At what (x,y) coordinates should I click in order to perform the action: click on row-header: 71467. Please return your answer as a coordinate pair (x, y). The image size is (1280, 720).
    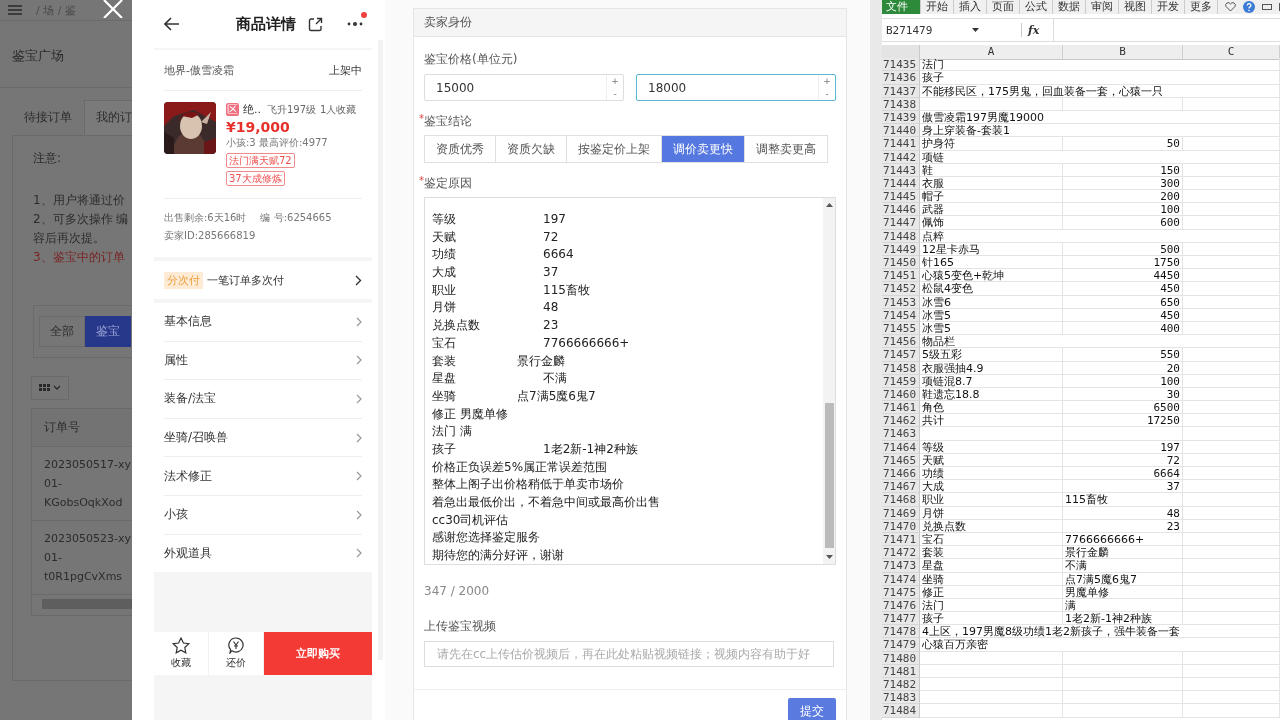
    Looking at the image, I should click on (901, 487).